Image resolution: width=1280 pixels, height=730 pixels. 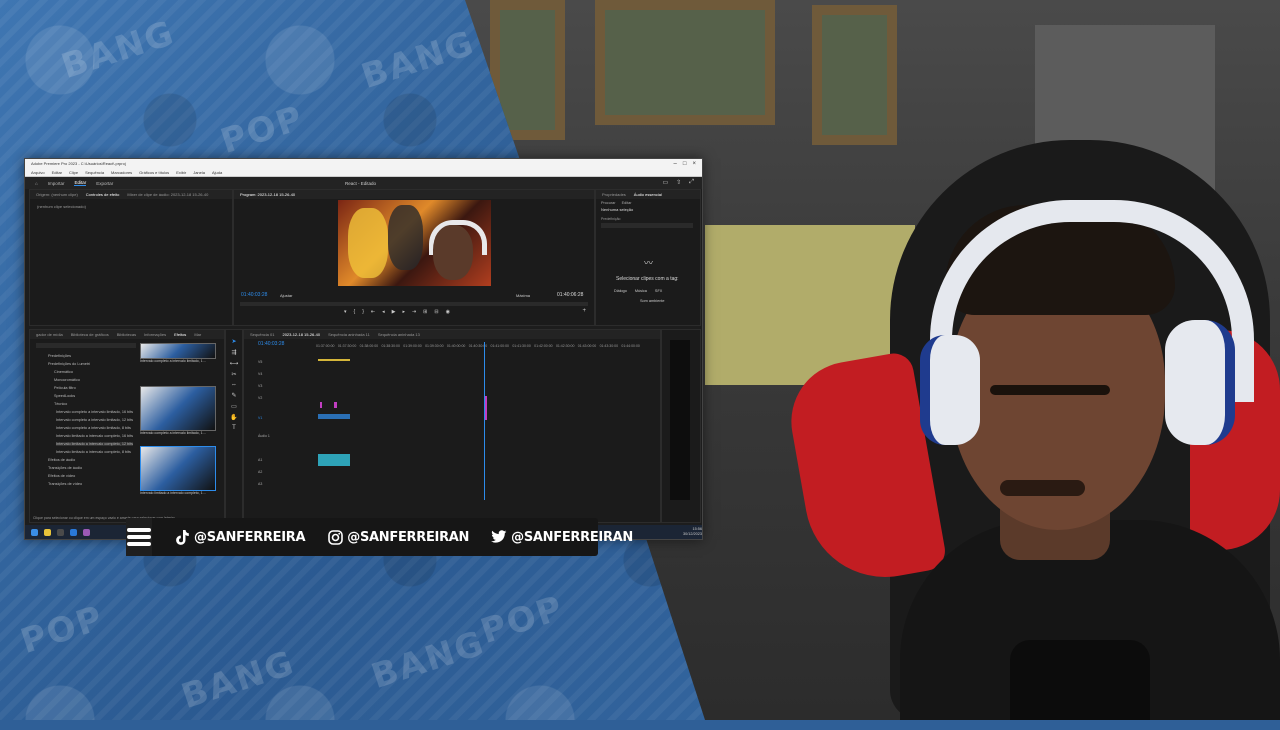 What do you see at coordinates (383, 312) in the screenshot?
I see `frame-back-icon: ◂` at bounding box center [383, 312].